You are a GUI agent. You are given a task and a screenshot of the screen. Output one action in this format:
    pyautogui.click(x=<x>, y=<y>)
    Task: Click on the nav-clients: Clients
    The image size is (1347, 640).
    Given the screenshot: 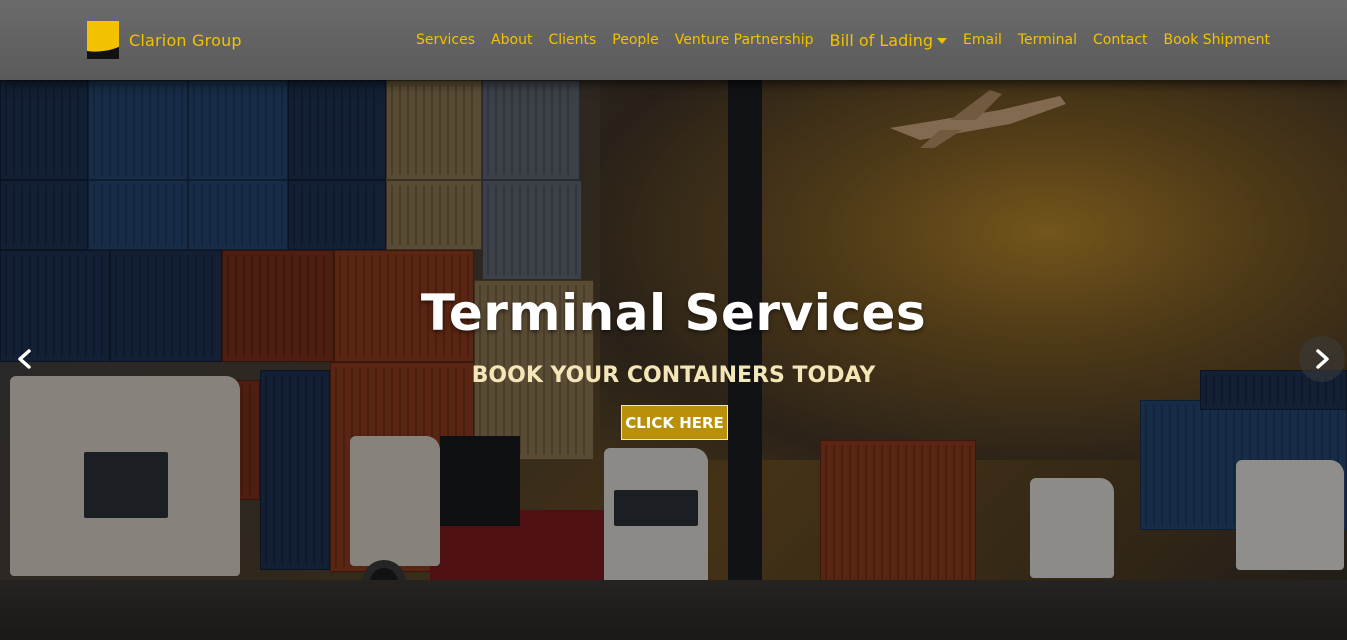 What is the action you would take?
    pyautogui.click(x=572, y=40)
    